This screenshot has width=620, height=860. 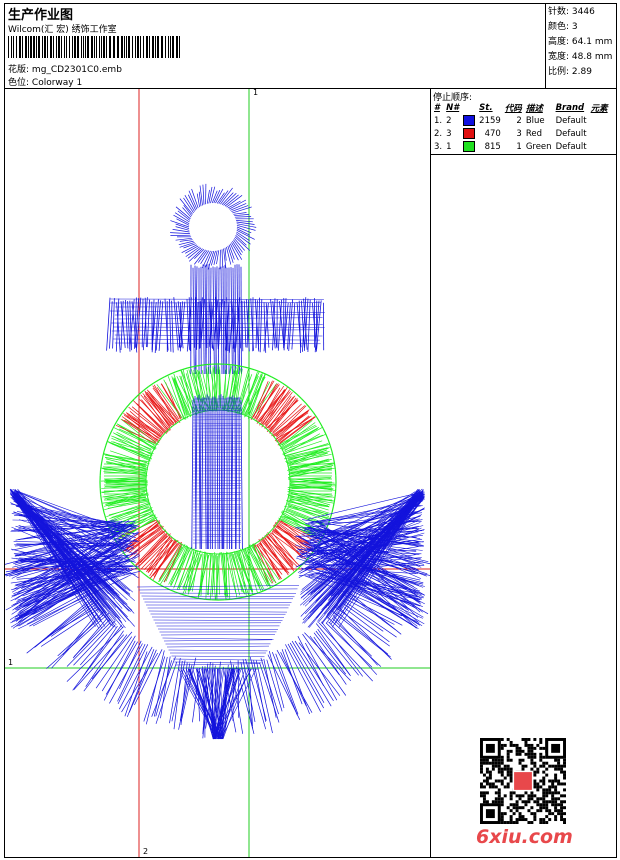 What do you see at coordinates (563, 27) in the screenshot?
I see `stat-colors: 颜色: 3` at bounding box center [563, 27].